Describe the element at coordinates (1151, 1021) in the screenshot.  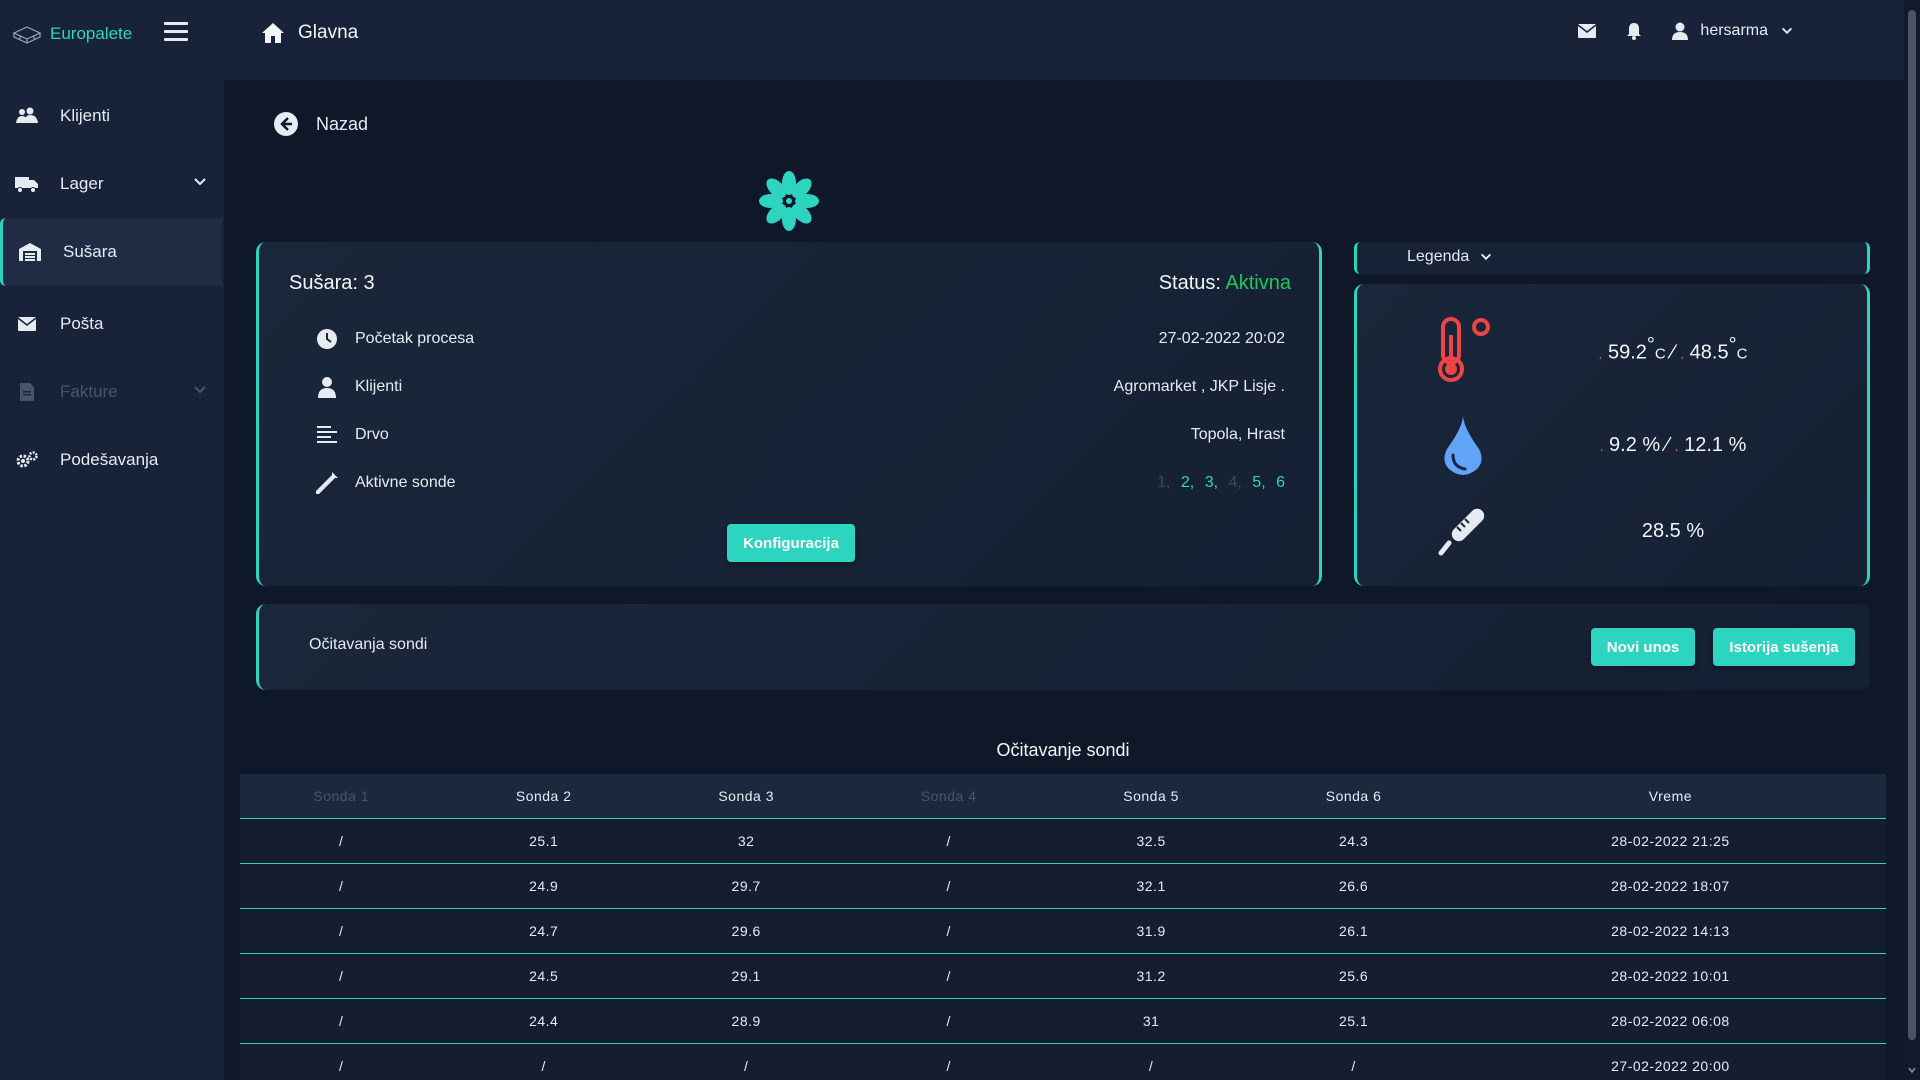
I see `table-cell: 31` at that location.